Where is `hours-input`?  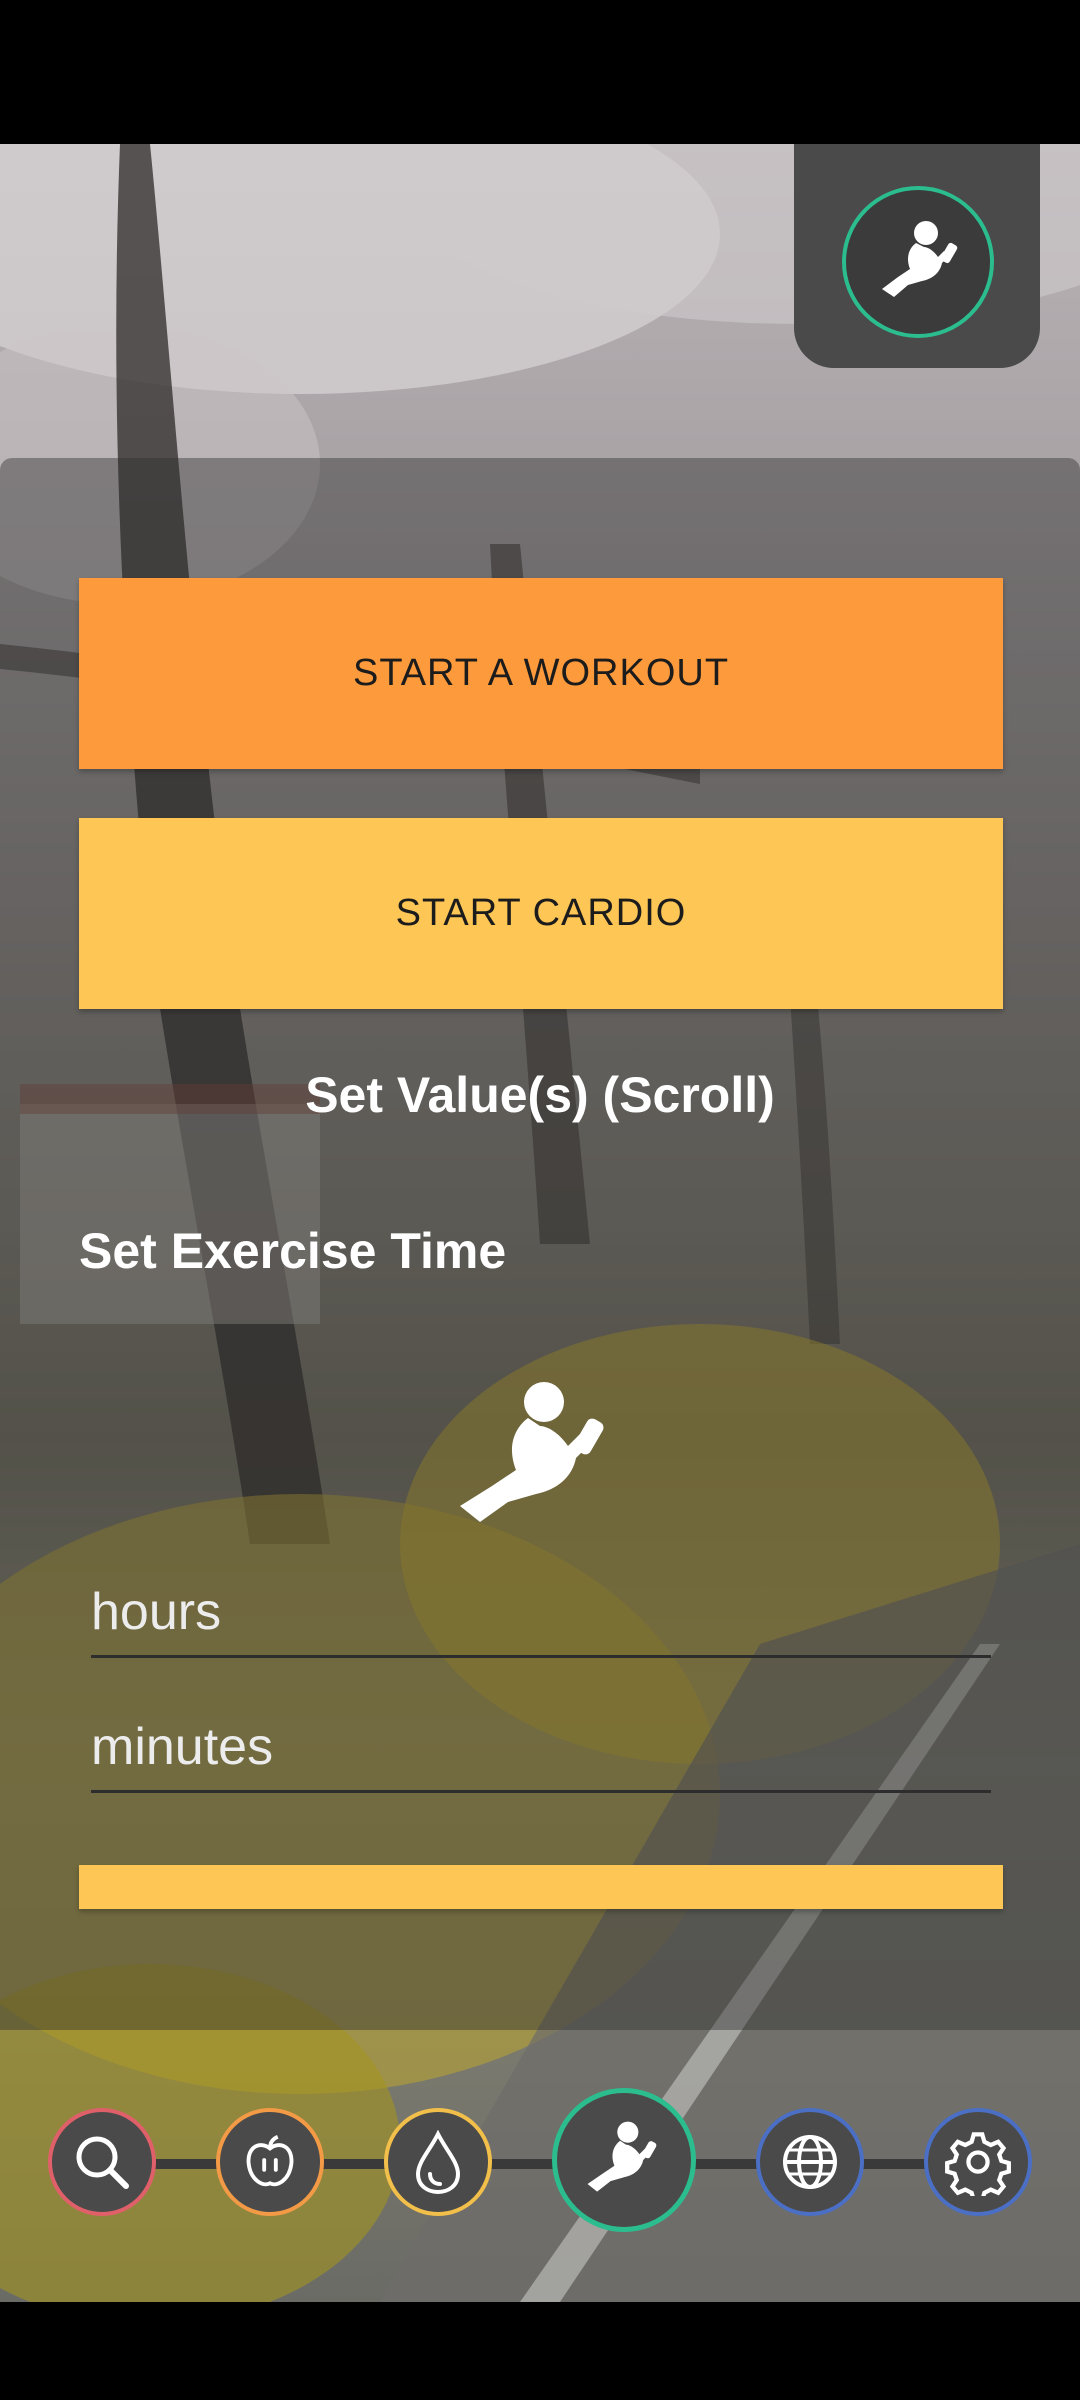 hours-input is located at coordinates (541, 1611).